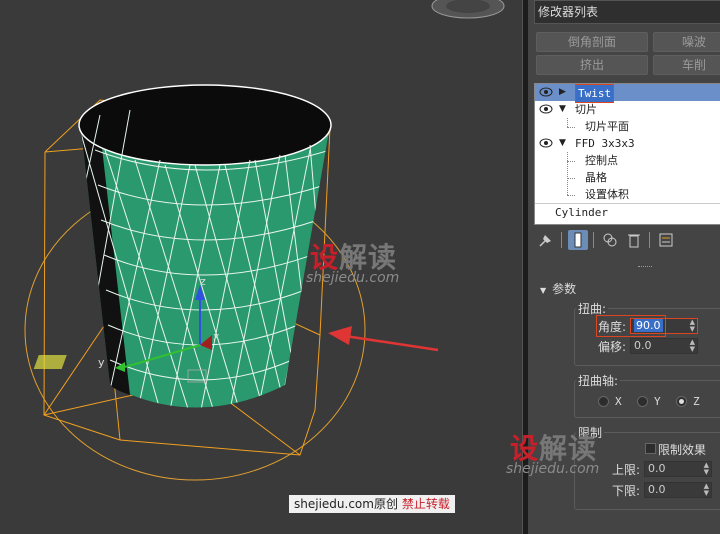 This screenshot has width=720, height=534. What do you see at coordinates (696, 401) in the screenshot?
I see `axis-z-label: Z` at bounding box center [696, 401].